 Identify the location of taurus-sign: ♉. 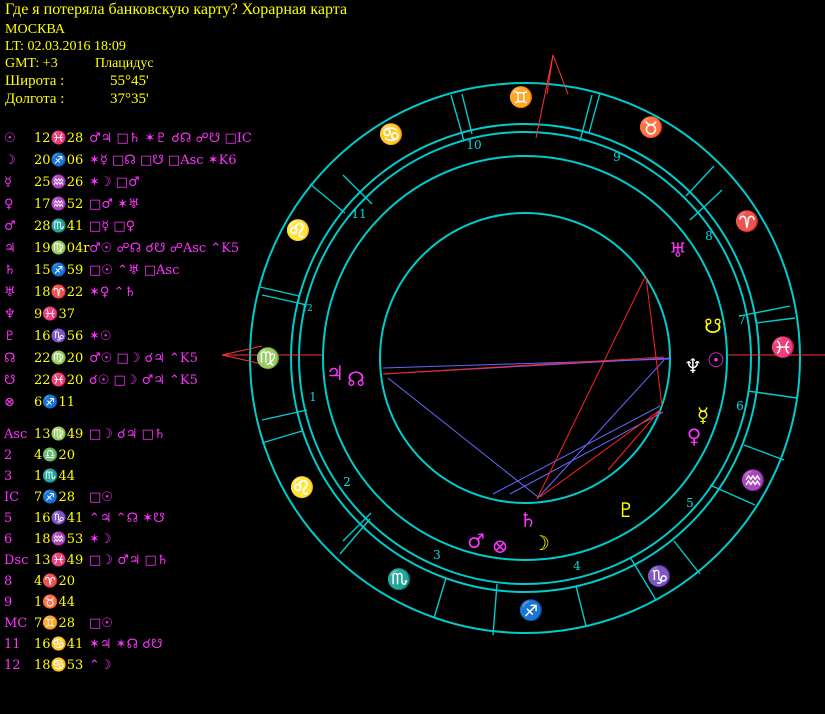
(651, 127).